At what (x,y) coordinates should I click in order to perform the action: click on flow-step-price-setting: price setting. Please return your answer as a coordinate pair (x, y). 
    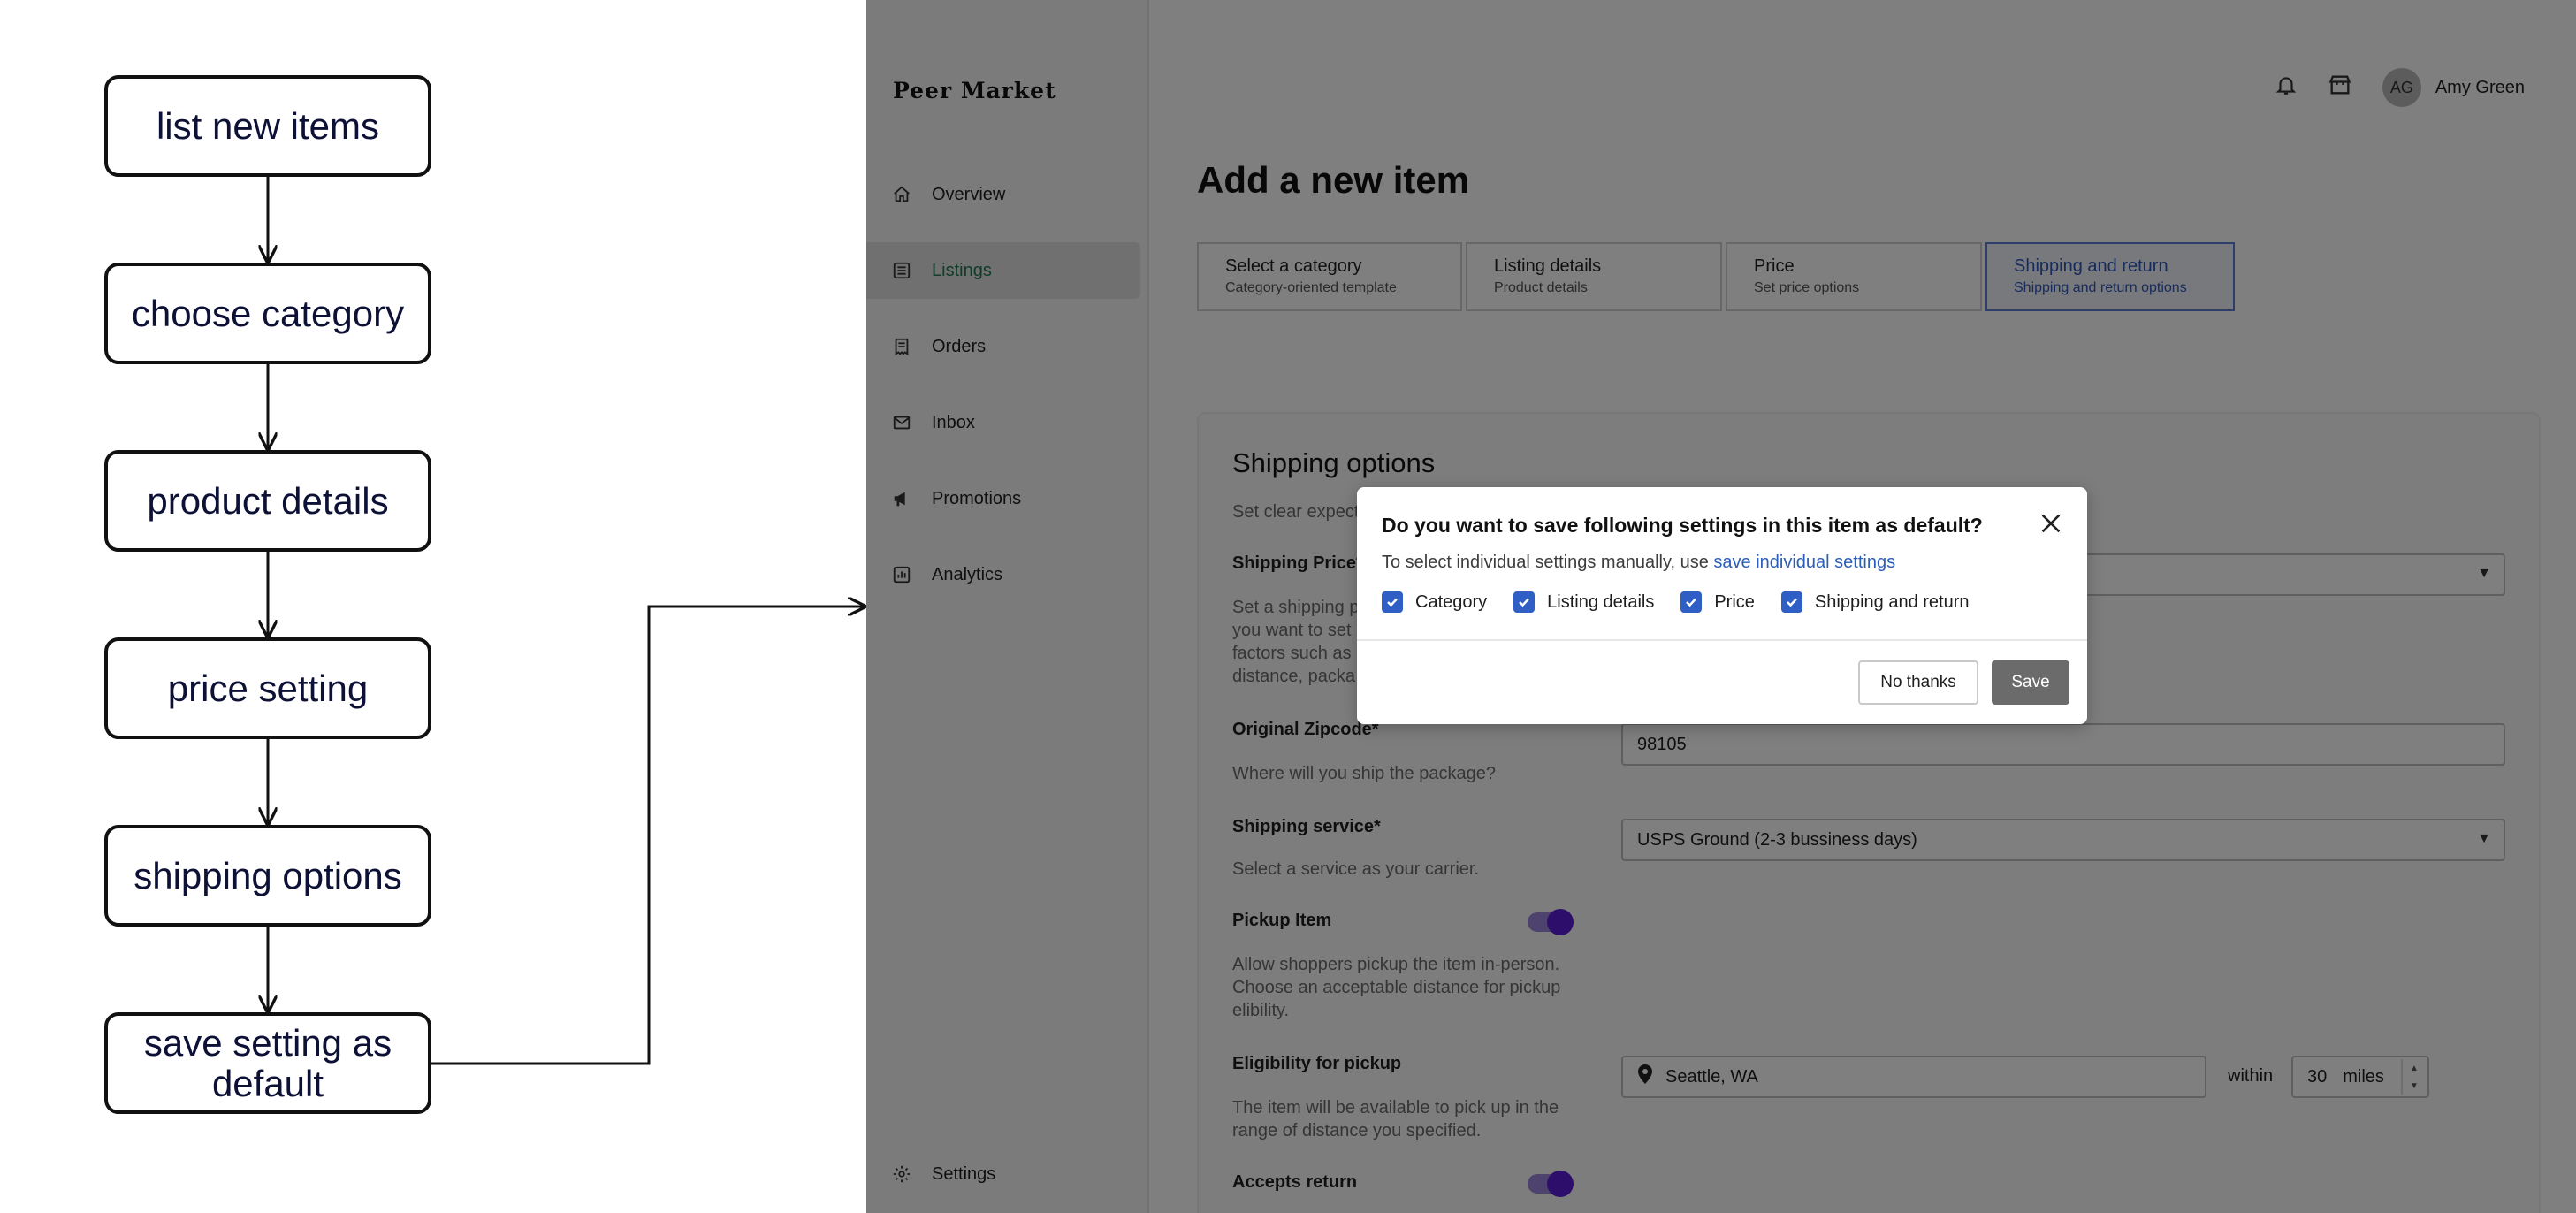
    Looking at the image, I should click on (267, 688).